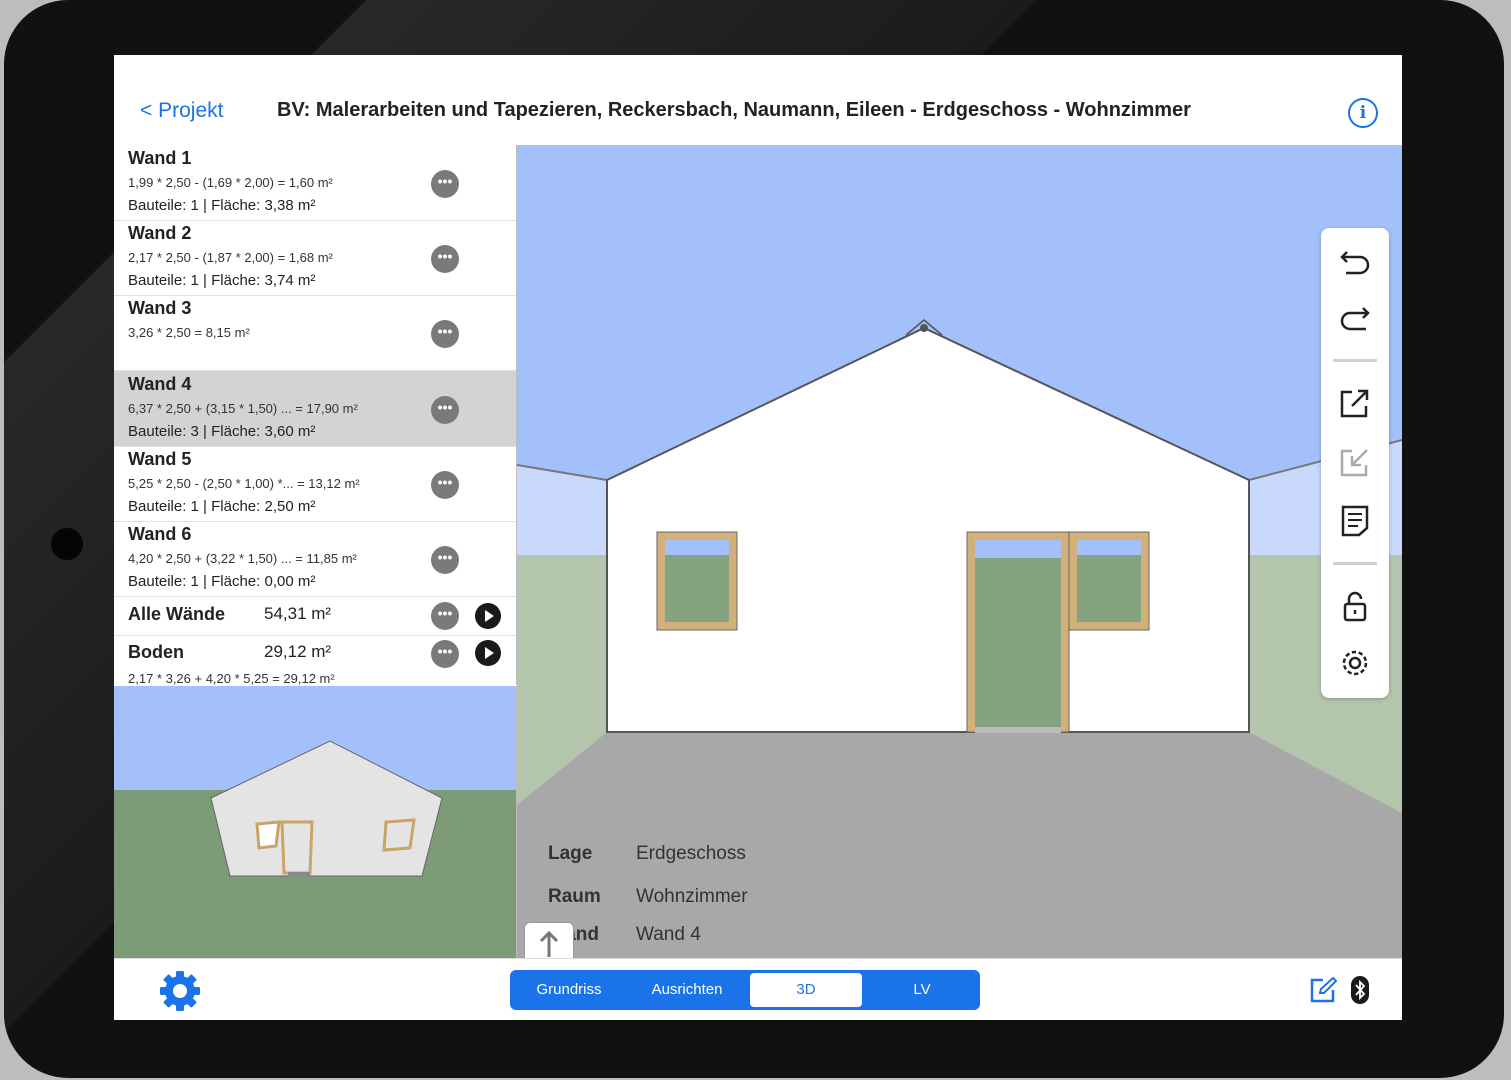 This screenshot has width=1511, height=1080. I want to click on raum-value: Wohnzimmer, so click(692, 896).